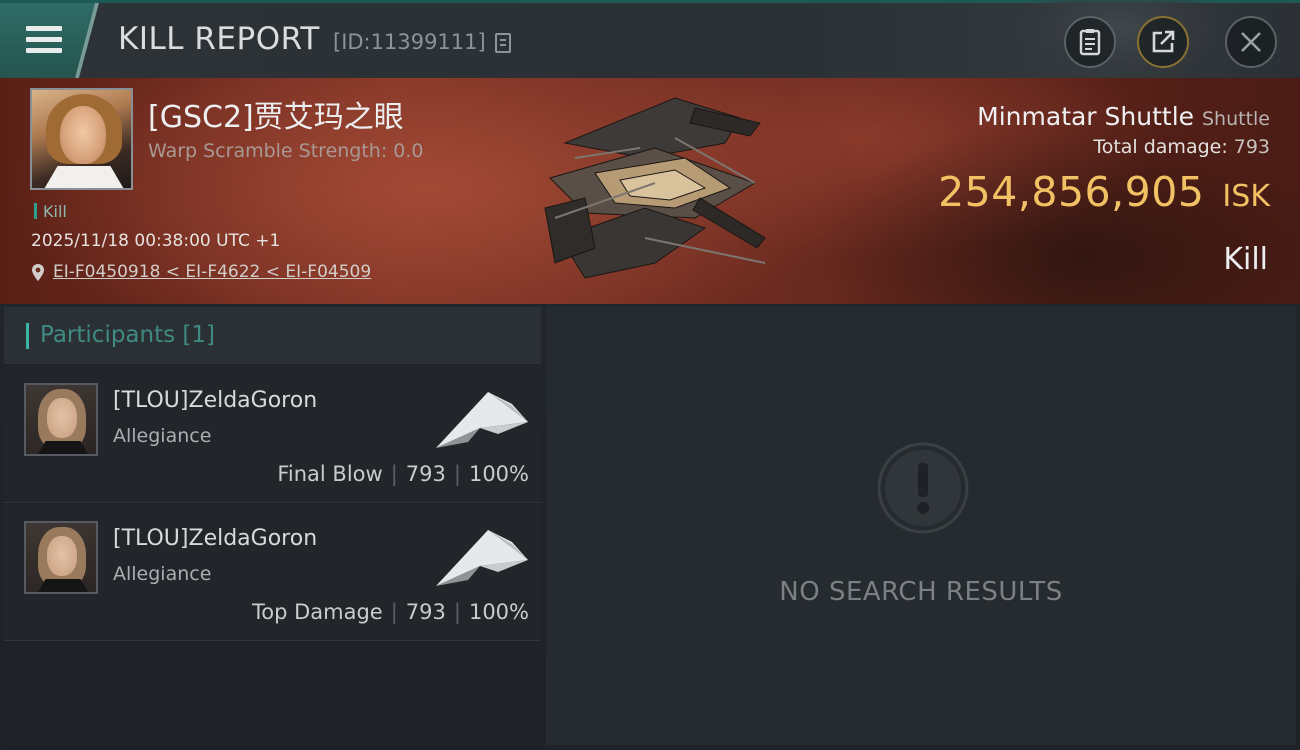  I want to click on ship-name: Minmatar Shuttle Shuttle, so click(1123, 116).